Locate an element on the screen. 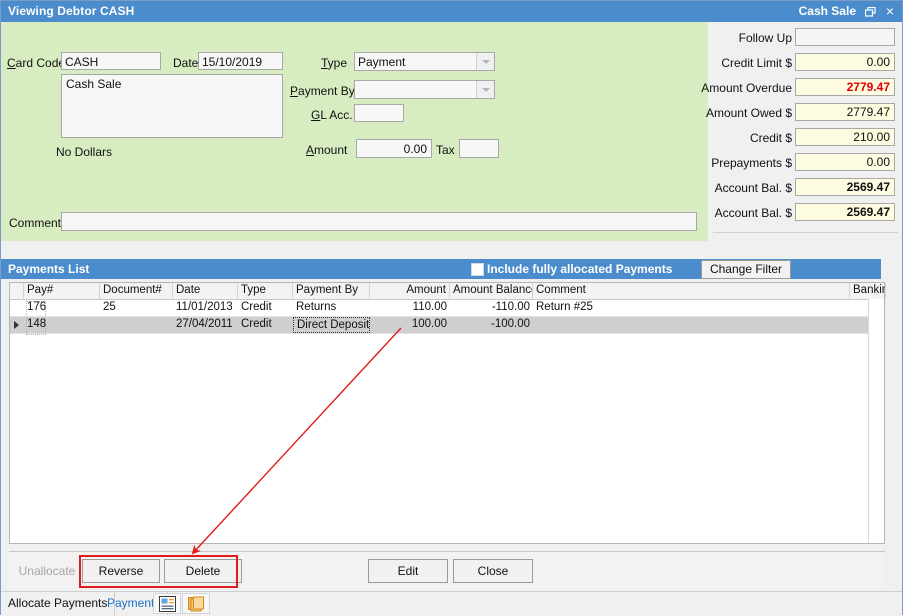 Image resolution: width=903 pixels, height=616 pixels. summary-row: Follow Up is located at coordinates (805, 38).